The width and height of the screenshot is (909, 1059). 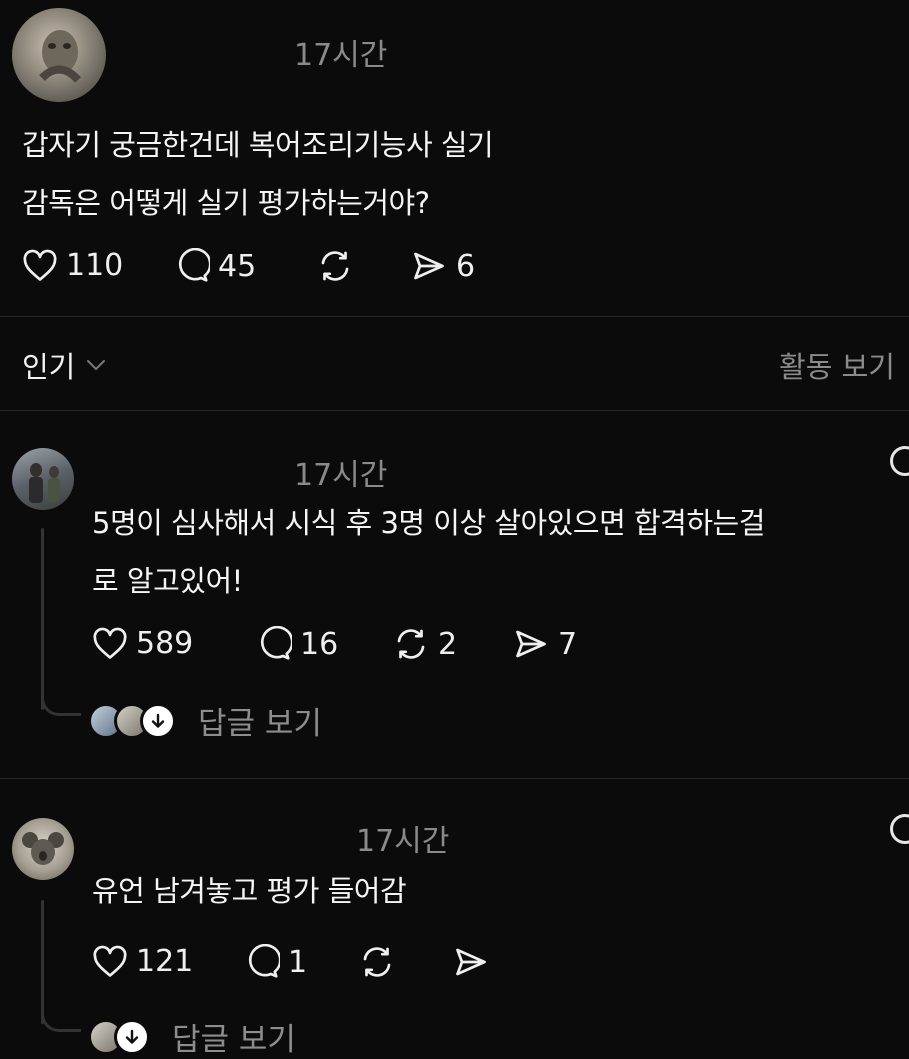 What do you see at coordinates (452, 174) in the screenshot?
I see `post-body: 갑자기 궁금한건데 복어조리기능사 실기 감독은 어떻게 실기 평가하는거야?` at bounding box center [452, 174].